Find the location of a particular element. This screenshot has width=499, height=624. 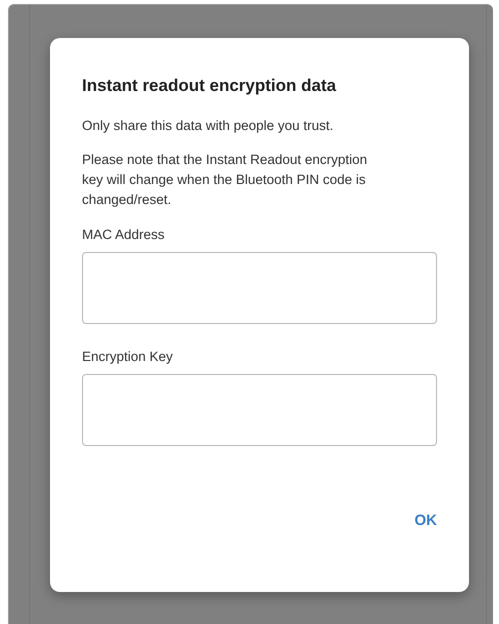

ok-button: OK is located at coordinates (425, 520).